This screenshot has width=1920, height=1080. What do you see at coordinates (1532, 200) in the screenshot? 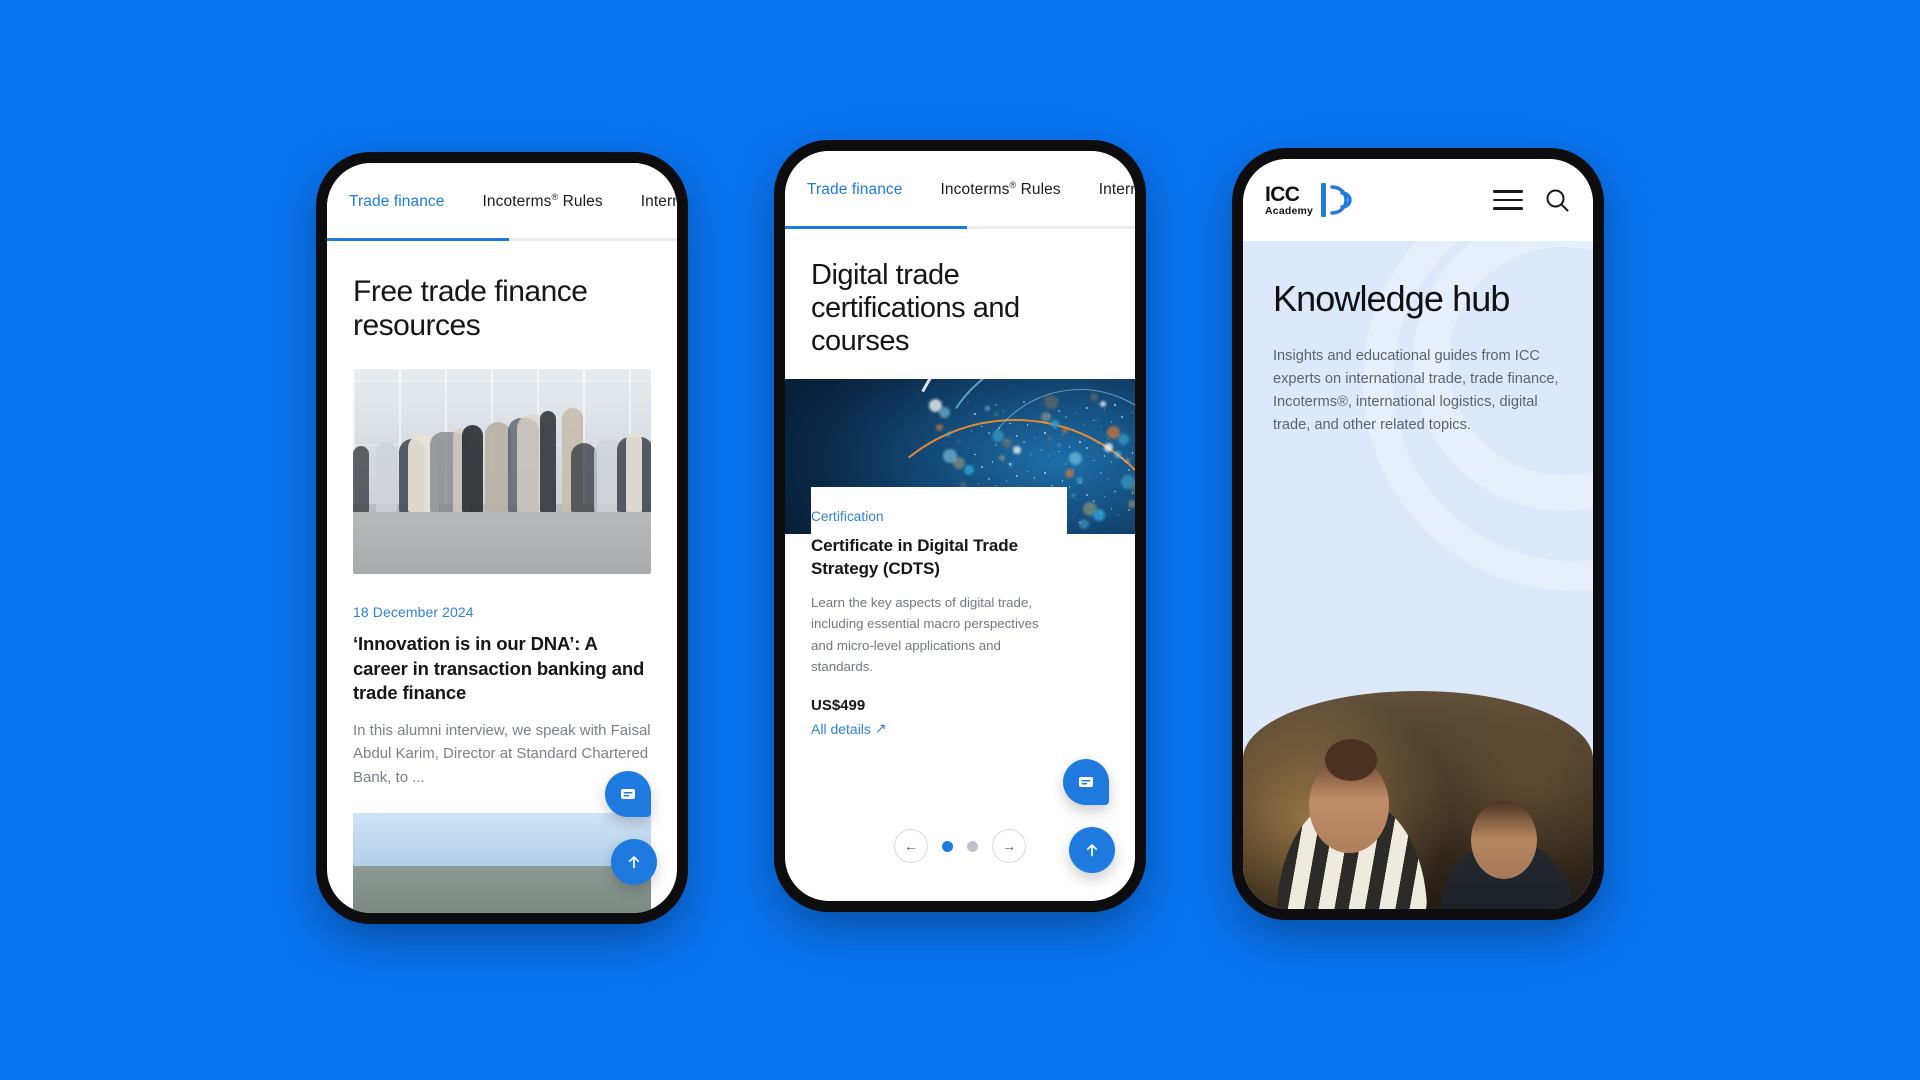
I see `header-actions` at bounding box center [1532, 200].